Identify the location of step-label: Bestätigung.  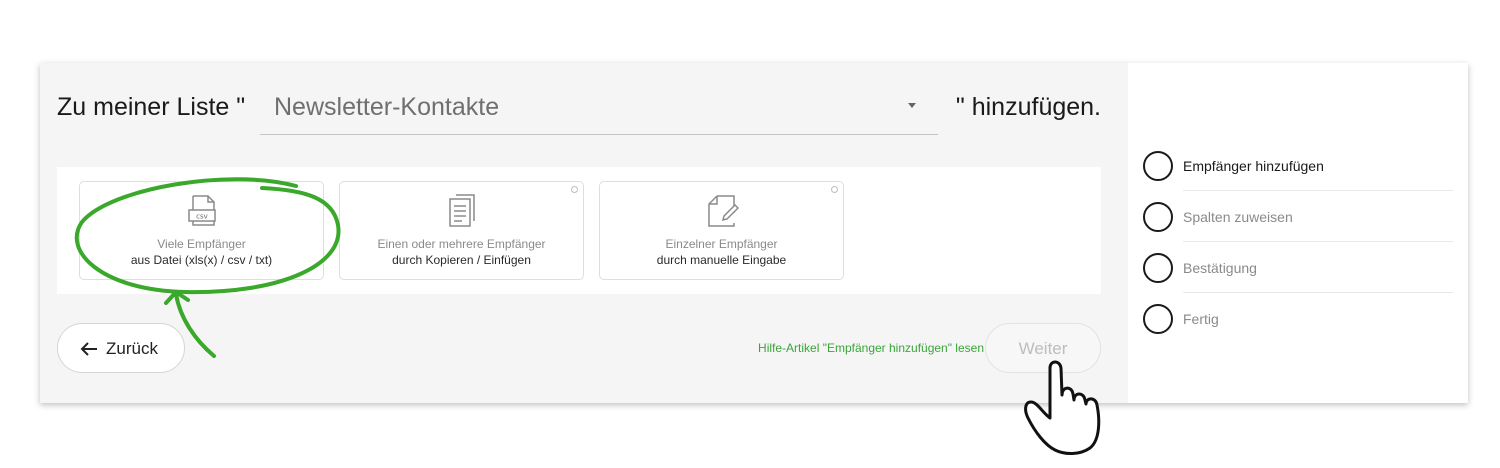
(1220, 268).